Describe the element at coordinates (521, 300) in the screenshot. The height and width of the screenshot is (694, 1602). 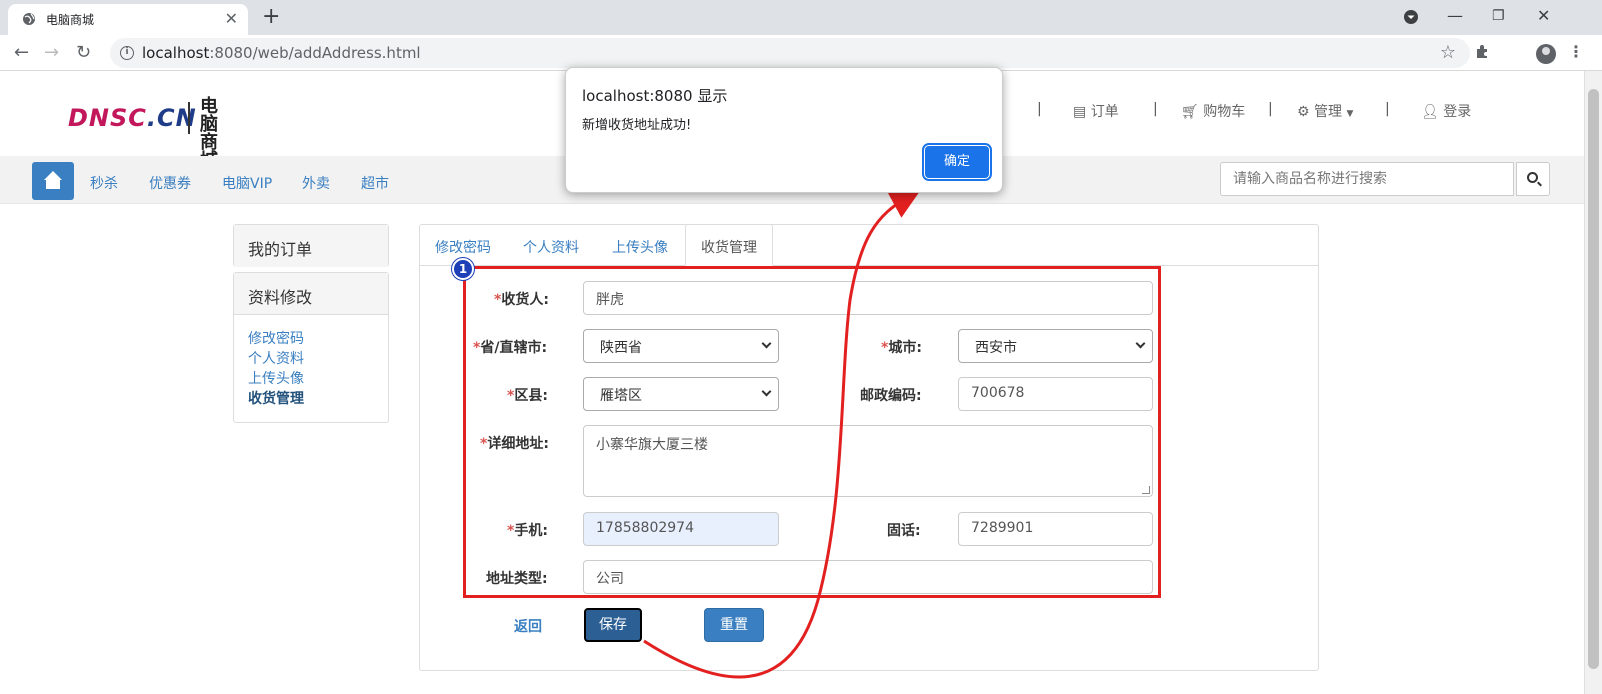
I see `receiver-label: *收货人:` at that location.